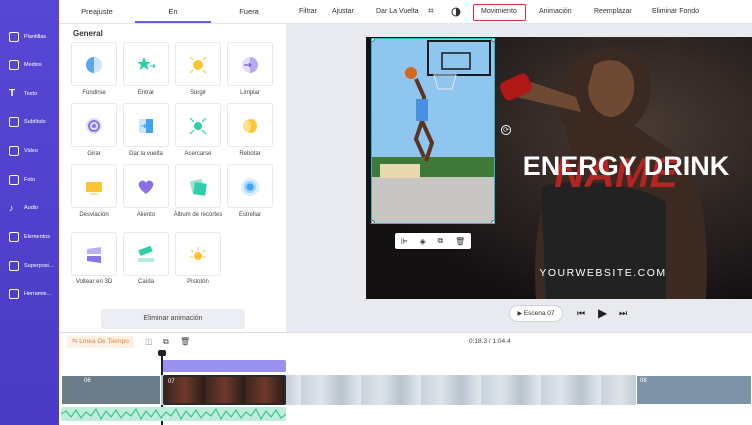 The height and width of the screenshot is (425, 752). I want to click on headline-text: ENERGY DRINK, so click(626, 166).